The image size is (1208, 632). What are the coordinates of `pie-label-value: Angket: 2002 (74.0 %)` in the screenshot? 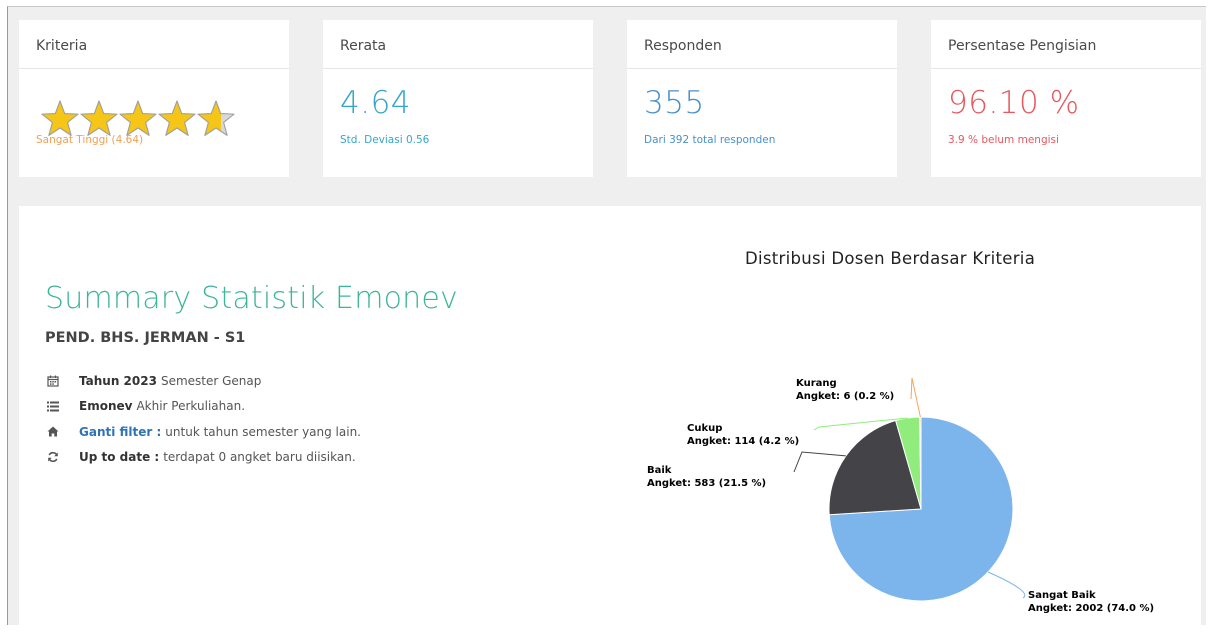 It's located at (1091, 608).